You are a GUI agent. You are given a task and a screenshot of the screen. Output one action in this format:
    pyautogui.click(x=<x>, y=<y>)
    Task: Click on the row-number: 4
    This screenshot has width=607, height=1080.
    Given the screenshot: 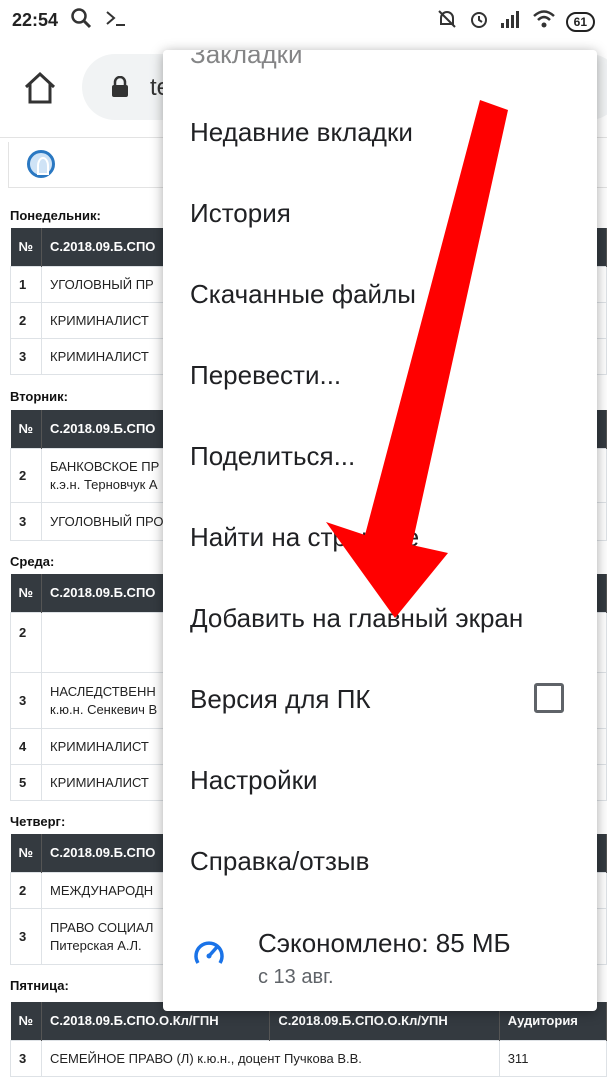 What is the action you would take?
    pyautogui.click(x=26, y=746)
    